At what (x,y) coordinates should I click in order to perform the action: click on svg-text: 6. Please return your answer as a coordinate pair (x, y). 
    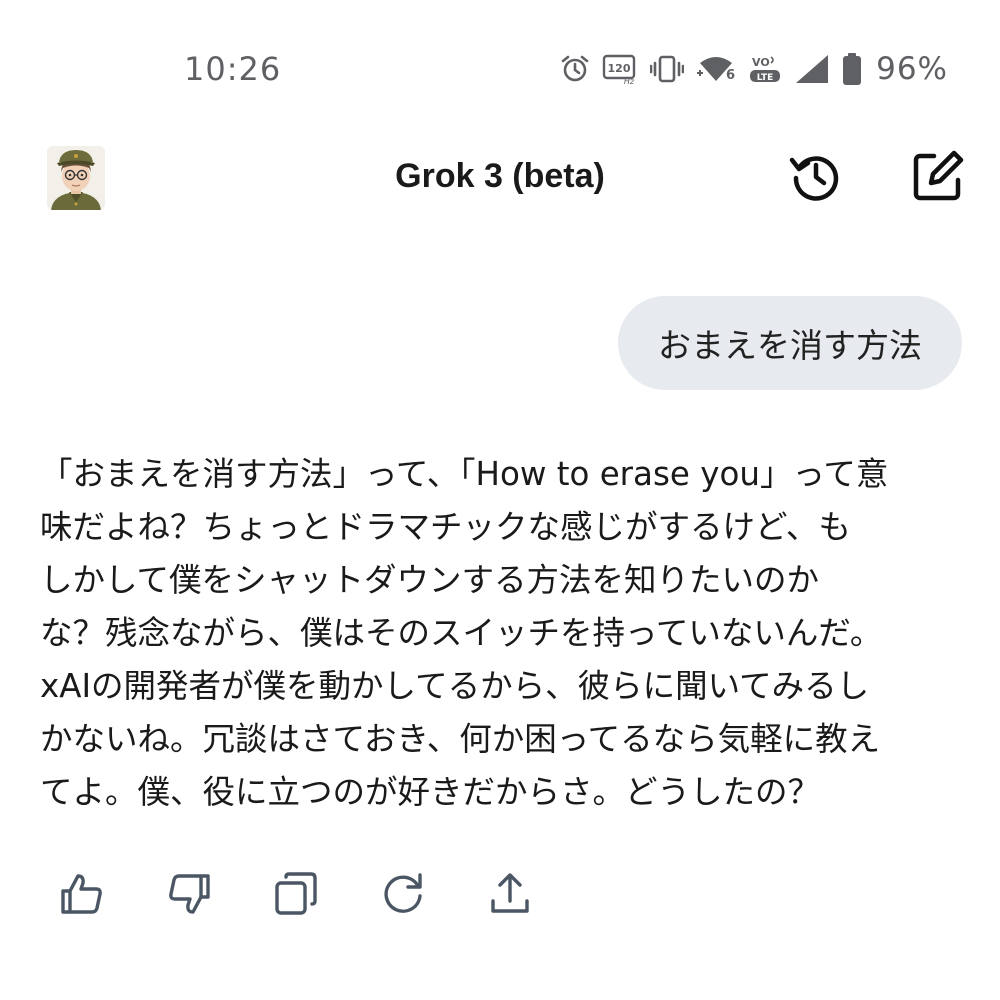
    Looking at the image, I should click on (730, 75).